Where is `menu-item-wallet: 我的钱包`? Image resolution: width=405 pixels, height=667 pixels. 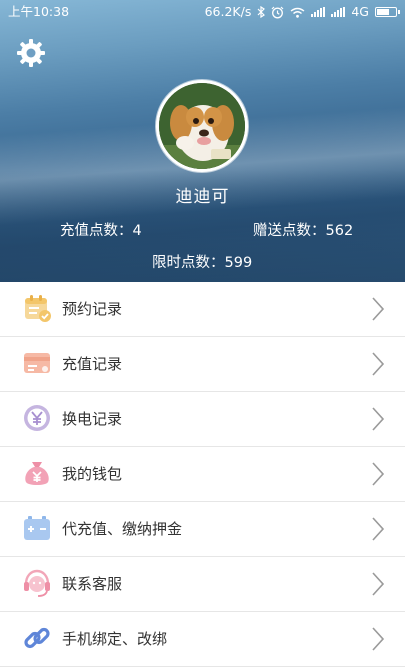
menu-item-wallet: 我的钱包 is located at coordinates (202, 474).